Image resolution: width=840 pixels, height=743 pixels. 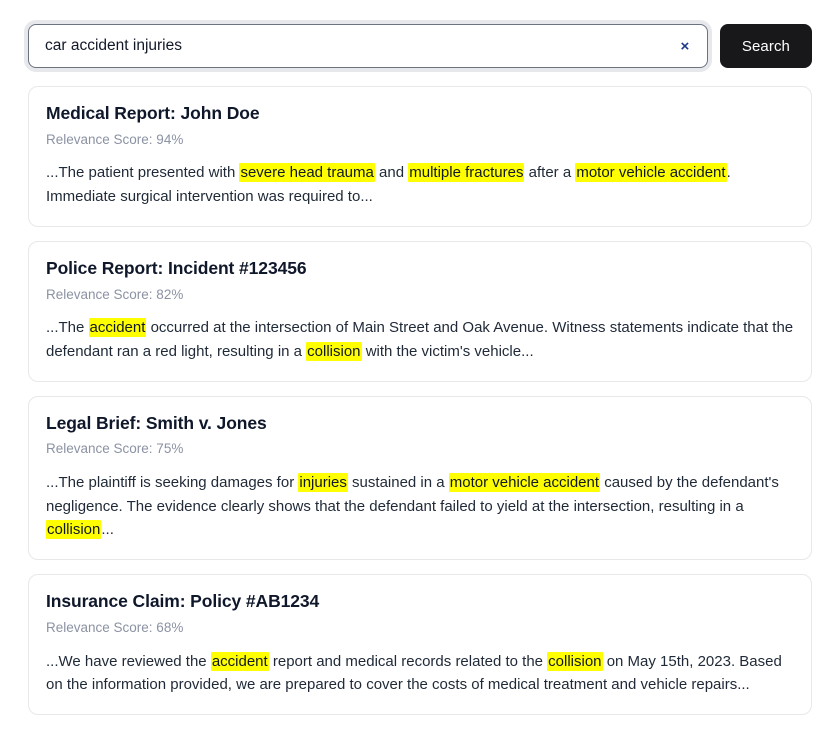 What do you see at coordinates (115, 294) in the screenshot?
I see `relevance-score: Relevance Score: 82%` at bounding box center [115, 294].